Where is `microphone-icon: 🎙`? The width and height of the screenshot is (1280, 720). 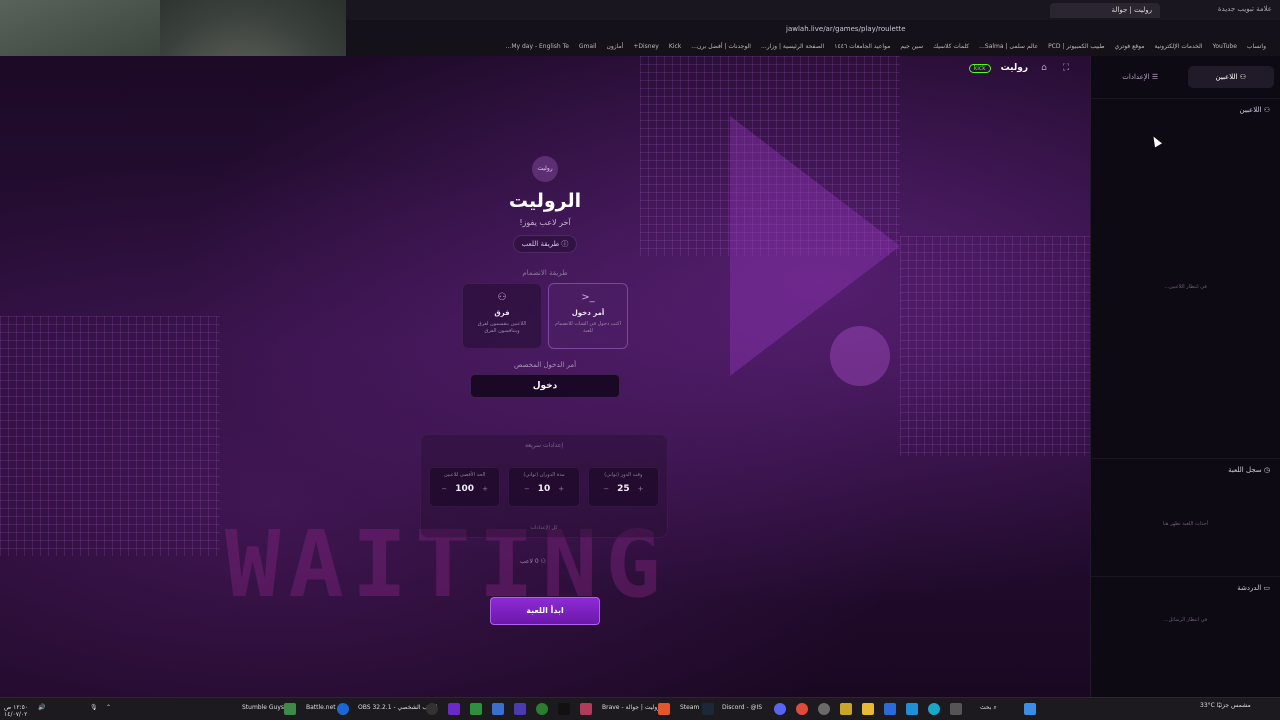
microphone-icon: 🎙 is located at coordinates (94, 707).